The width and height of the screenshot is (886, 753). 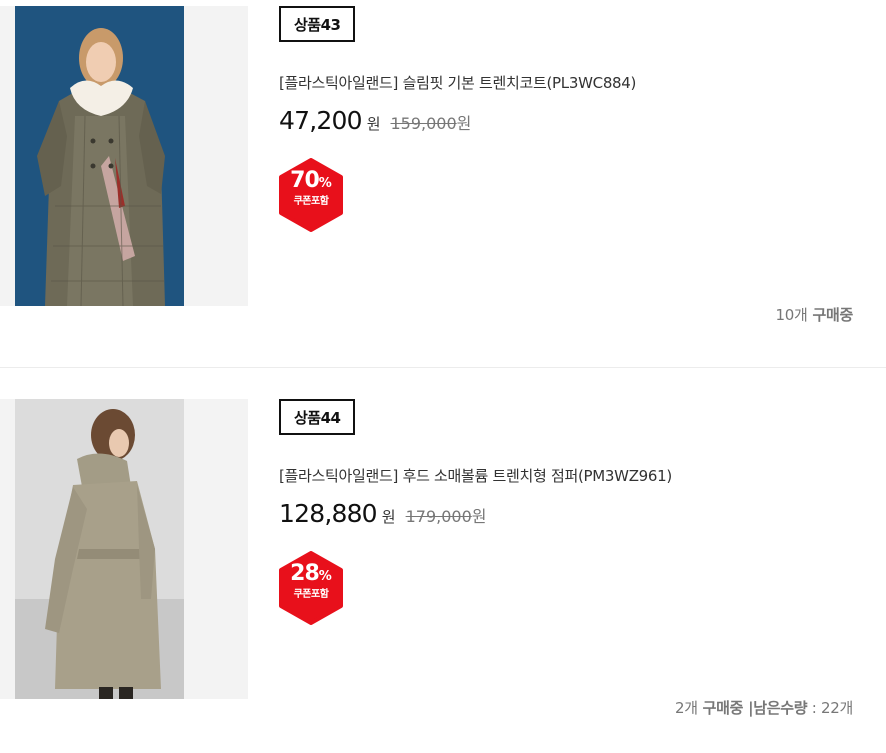 I want to click on sold-count: 10개, so click(x=791, y=315).